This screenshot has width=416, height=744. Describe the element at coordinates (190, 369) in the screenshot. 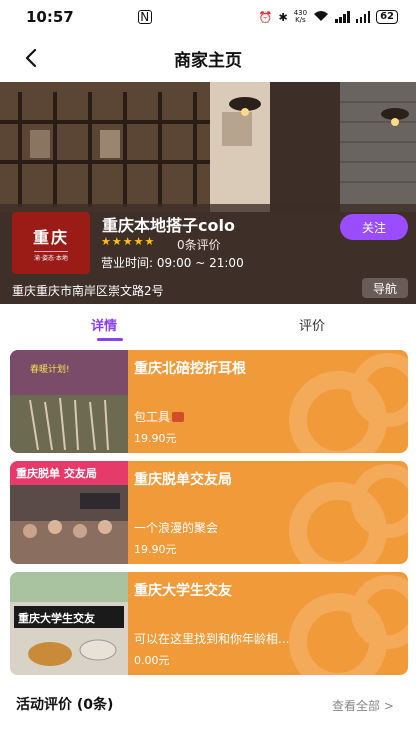

I see `product-title: 重庆北碚挖折耳根` at that location.